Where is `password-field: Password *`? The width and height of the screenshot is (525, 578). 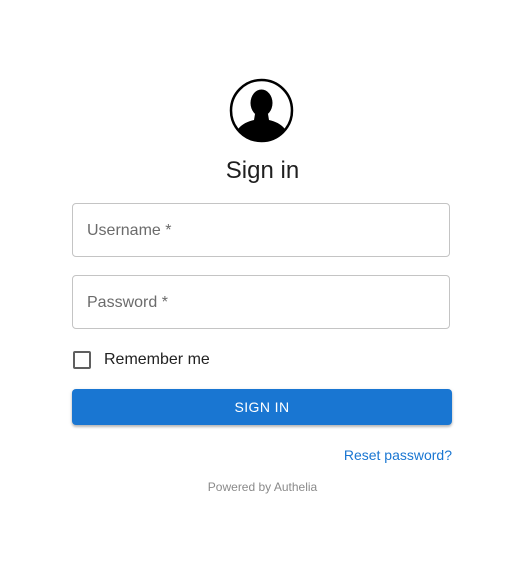
password-field: Password * is located at coordinates (261, 302).